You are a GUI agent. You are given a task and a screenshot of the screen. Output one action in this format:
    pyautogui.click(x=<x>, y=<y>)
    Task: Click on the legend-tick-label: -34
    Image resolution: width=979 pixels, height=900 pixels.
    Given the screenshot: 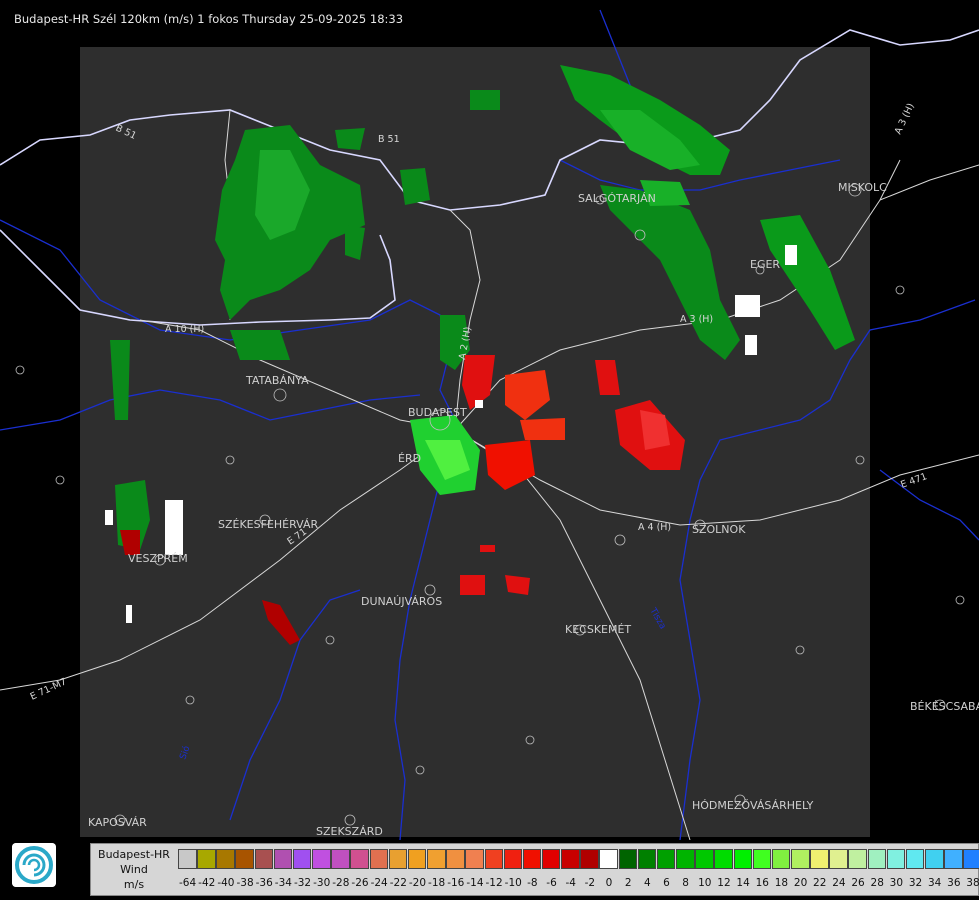 What is the action you would take?
    pyautogui.click(x=283, y=883)
    